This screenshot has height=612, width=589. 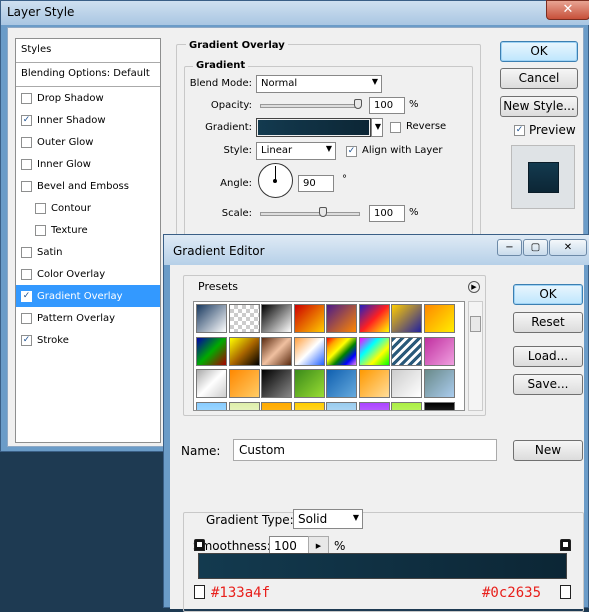 I want to click on style-item-texture: Texture, so click(x=88, y=230).